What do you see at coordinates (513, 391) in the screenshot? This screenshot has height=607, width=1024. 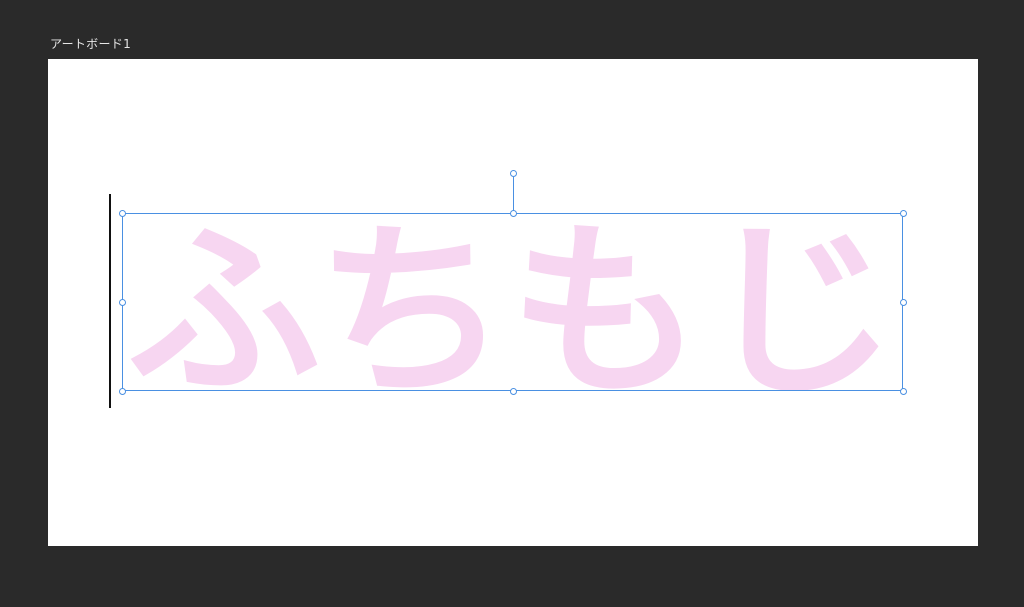 I see `resize-handle-bottom-center` at bounding box center [513, 391].